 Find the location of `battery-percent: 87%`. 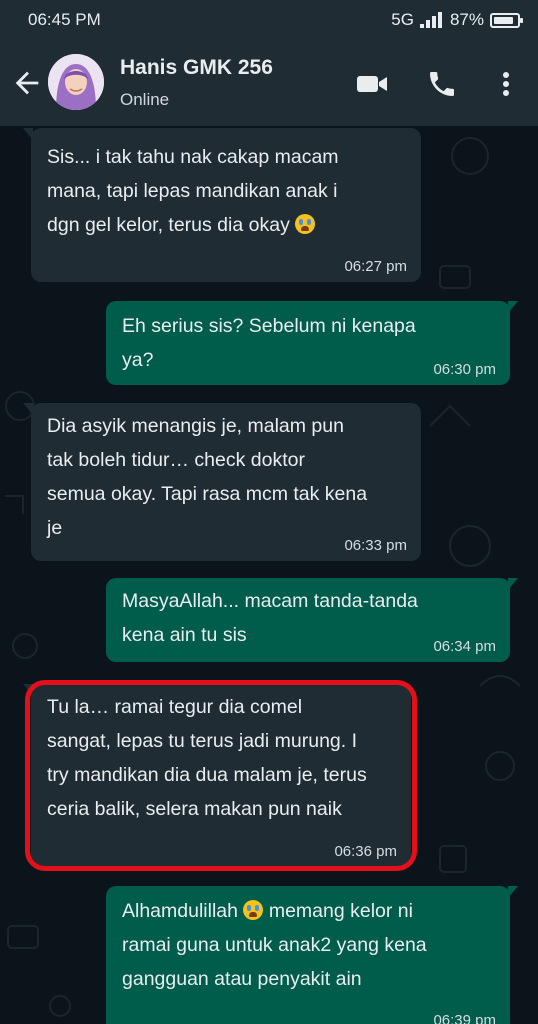

battery-percent: 87% is located at coordinates (466, 19).